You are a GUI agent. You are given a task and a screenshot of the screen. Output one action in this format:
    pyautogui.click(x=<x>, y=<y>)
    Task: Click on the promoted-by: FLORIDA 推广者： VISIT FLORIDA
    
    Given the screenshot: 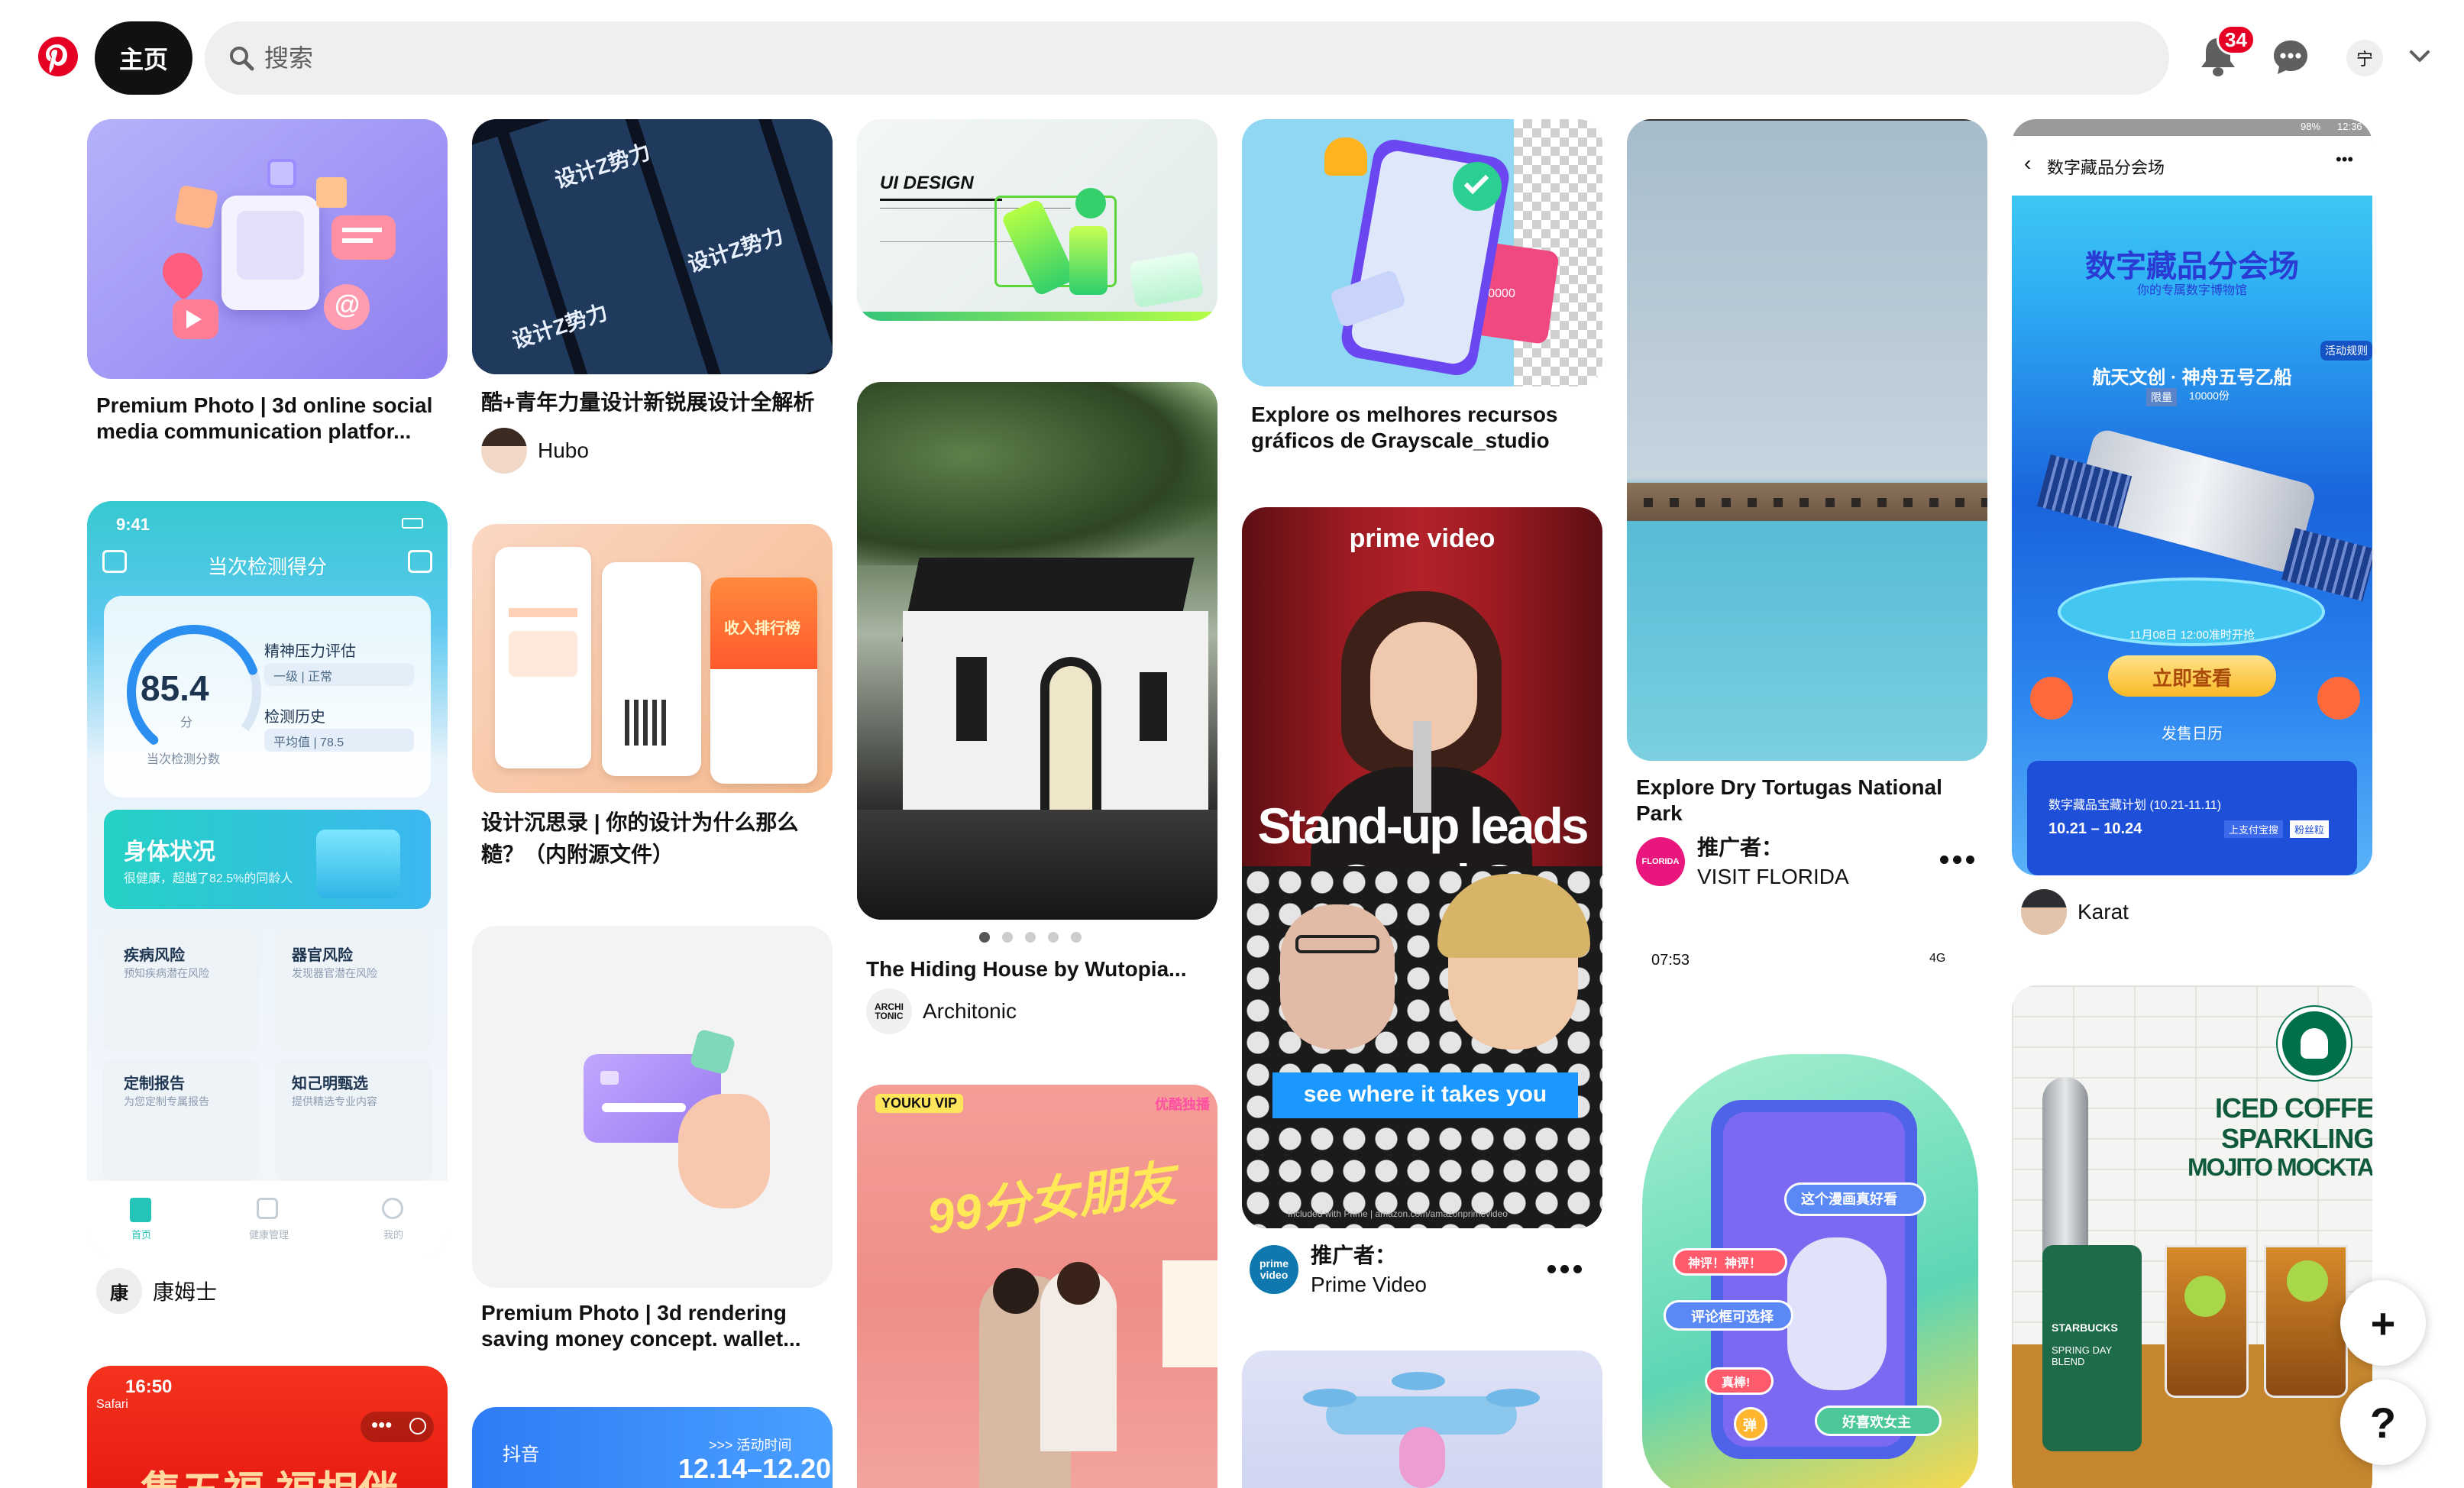 What is the action you would take?
    pyautogui.click(x=1812, y=861)
    